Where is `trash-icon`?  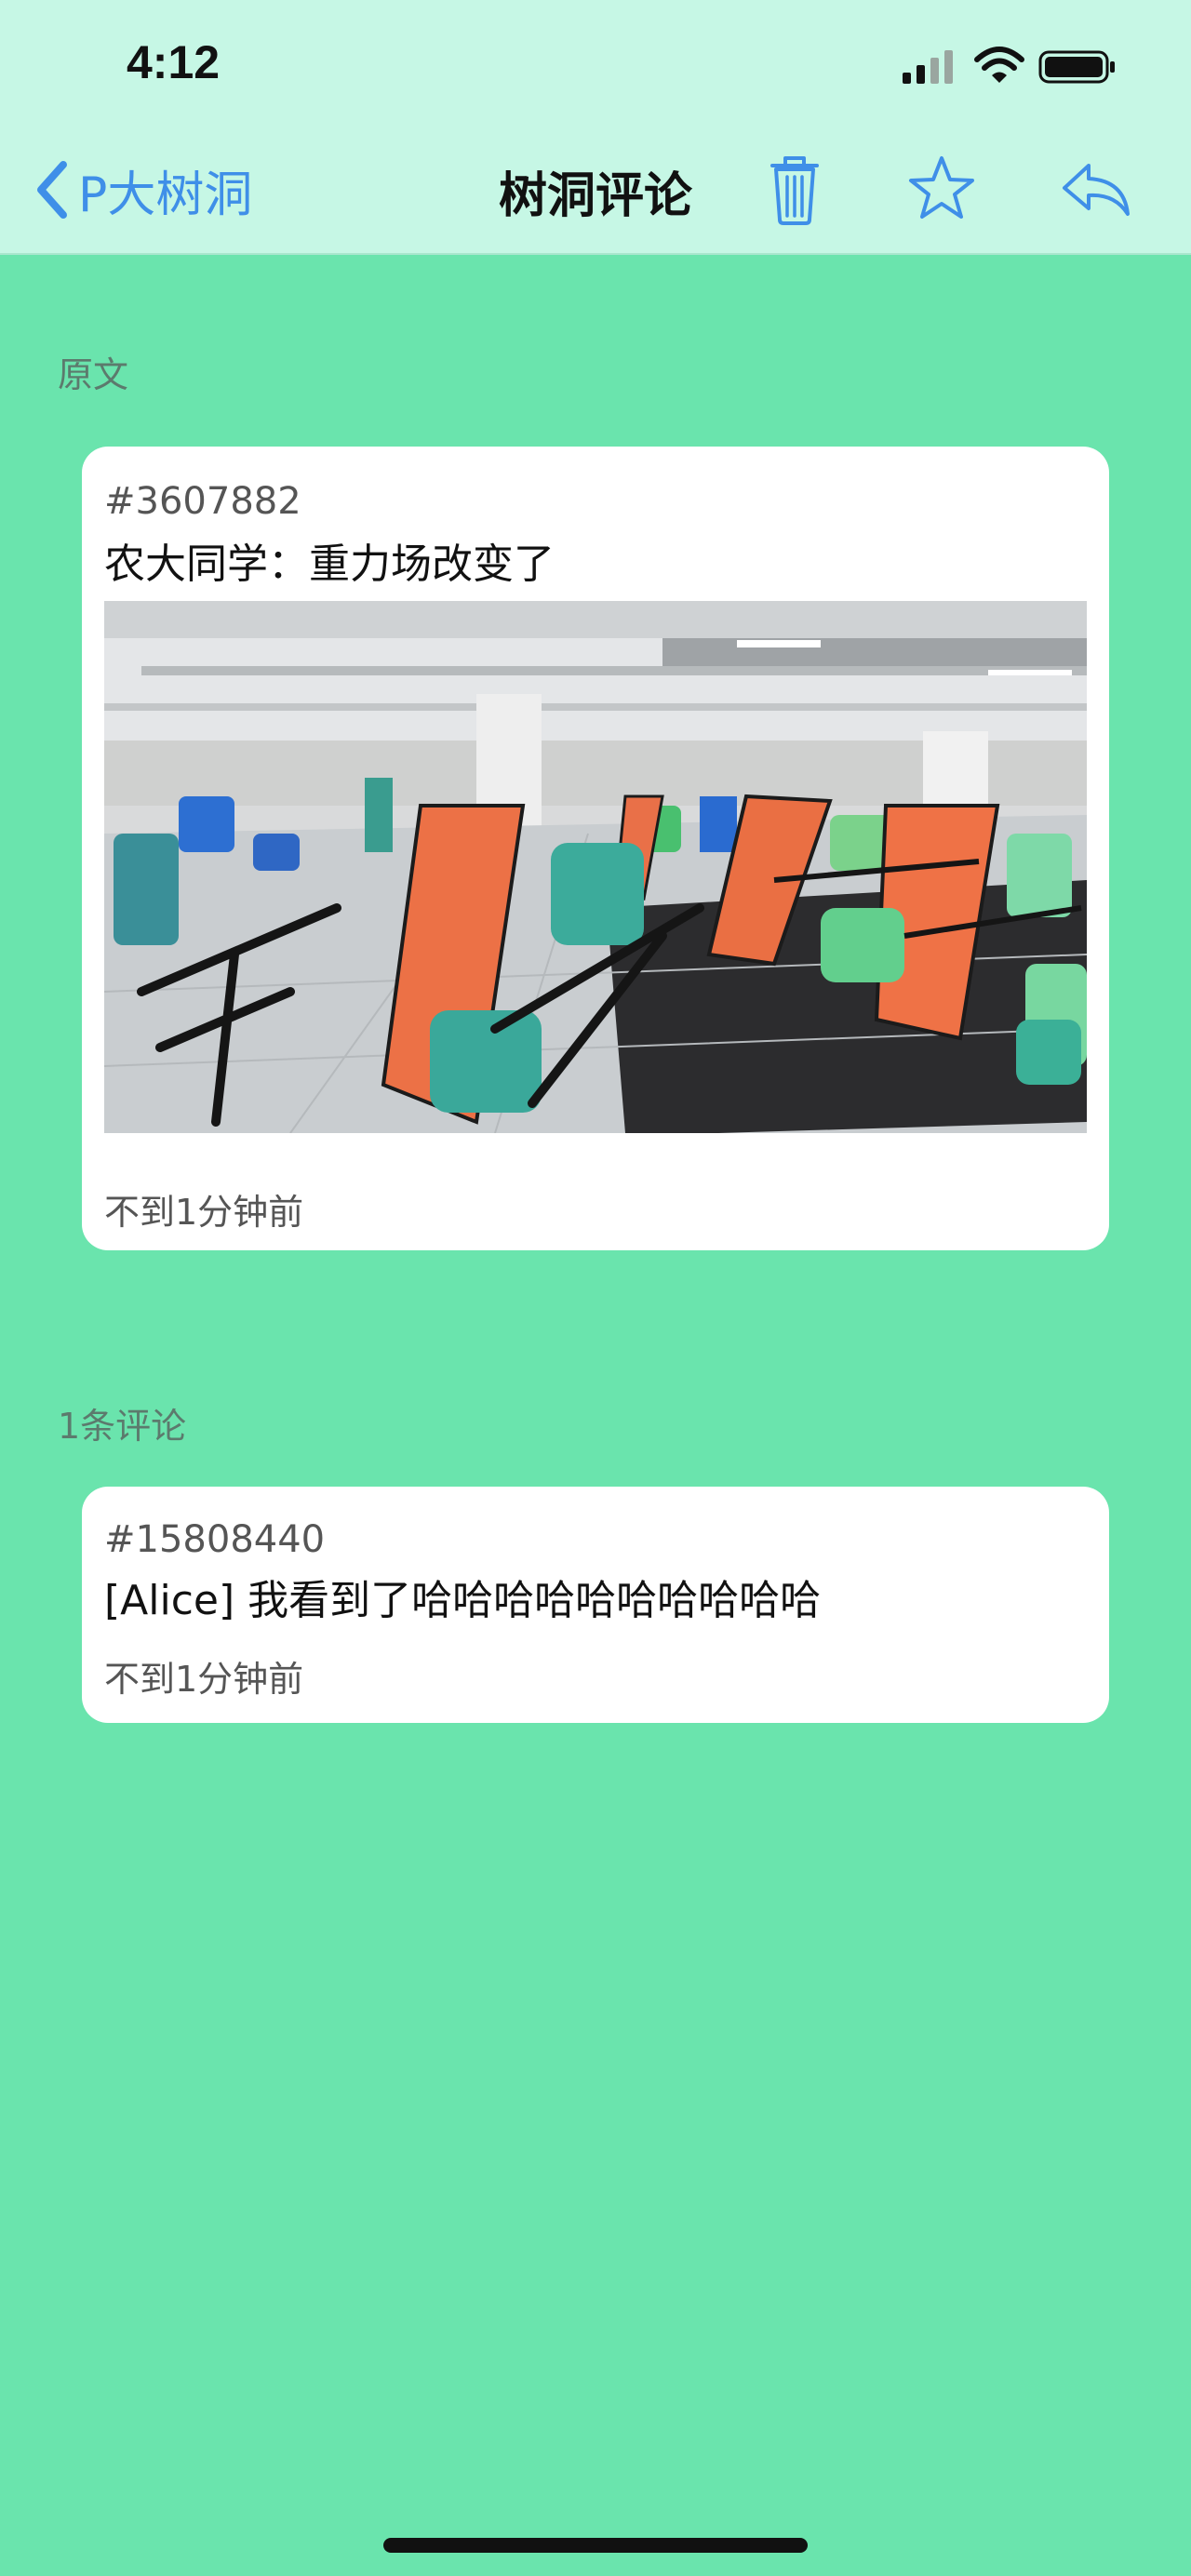
trash-icon is located at coordinates (795, 188).